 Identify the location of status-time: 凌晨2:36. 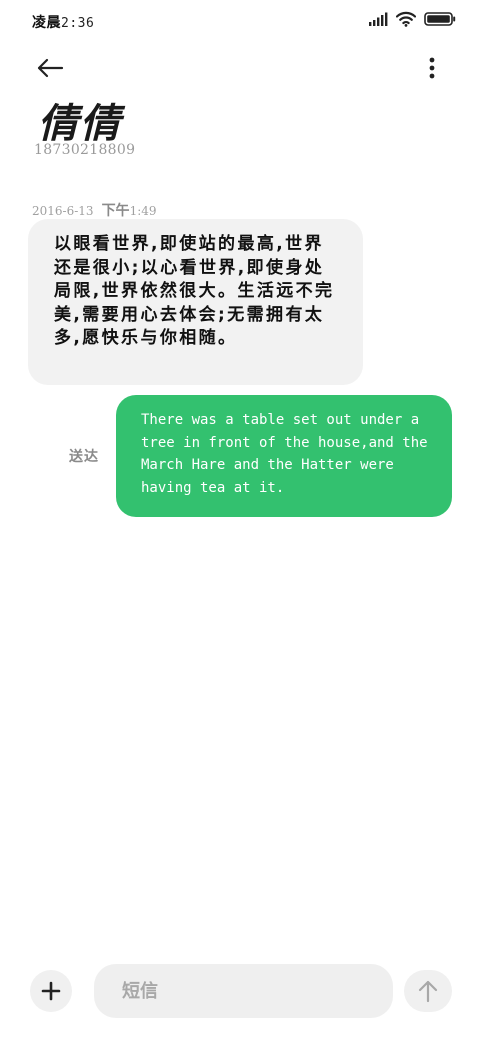
(63, 22).